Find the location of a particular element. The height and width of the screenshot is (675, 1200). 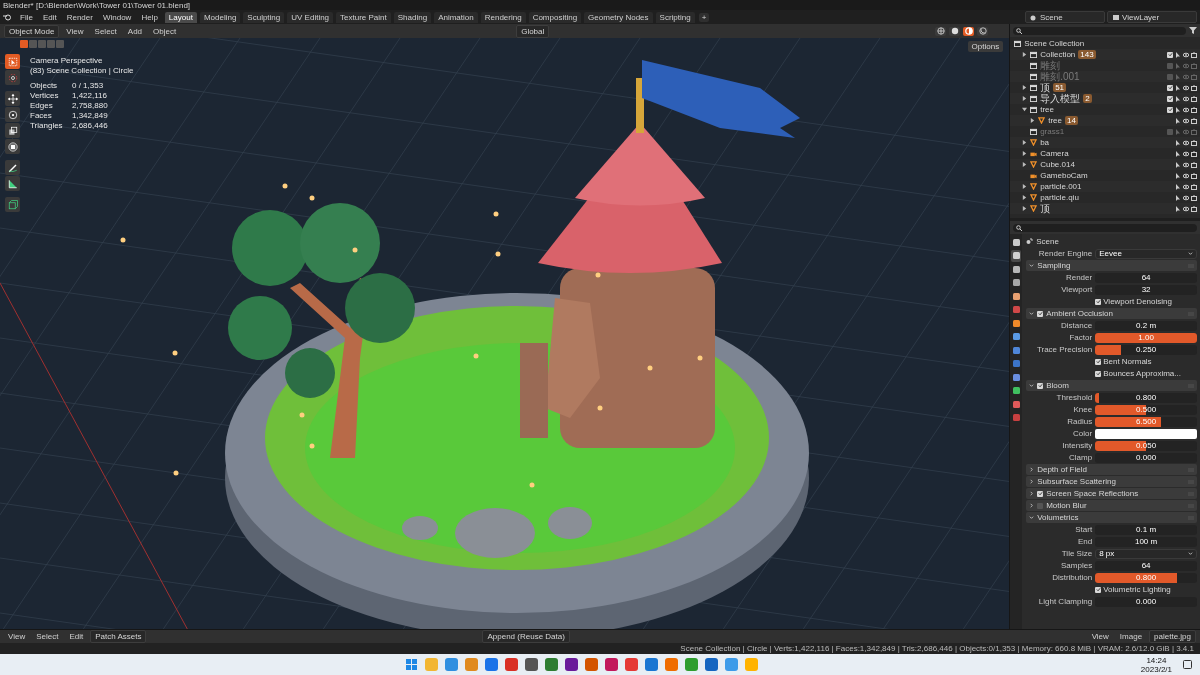

panel-header: Sampling is located at coordinates (1111, 265).